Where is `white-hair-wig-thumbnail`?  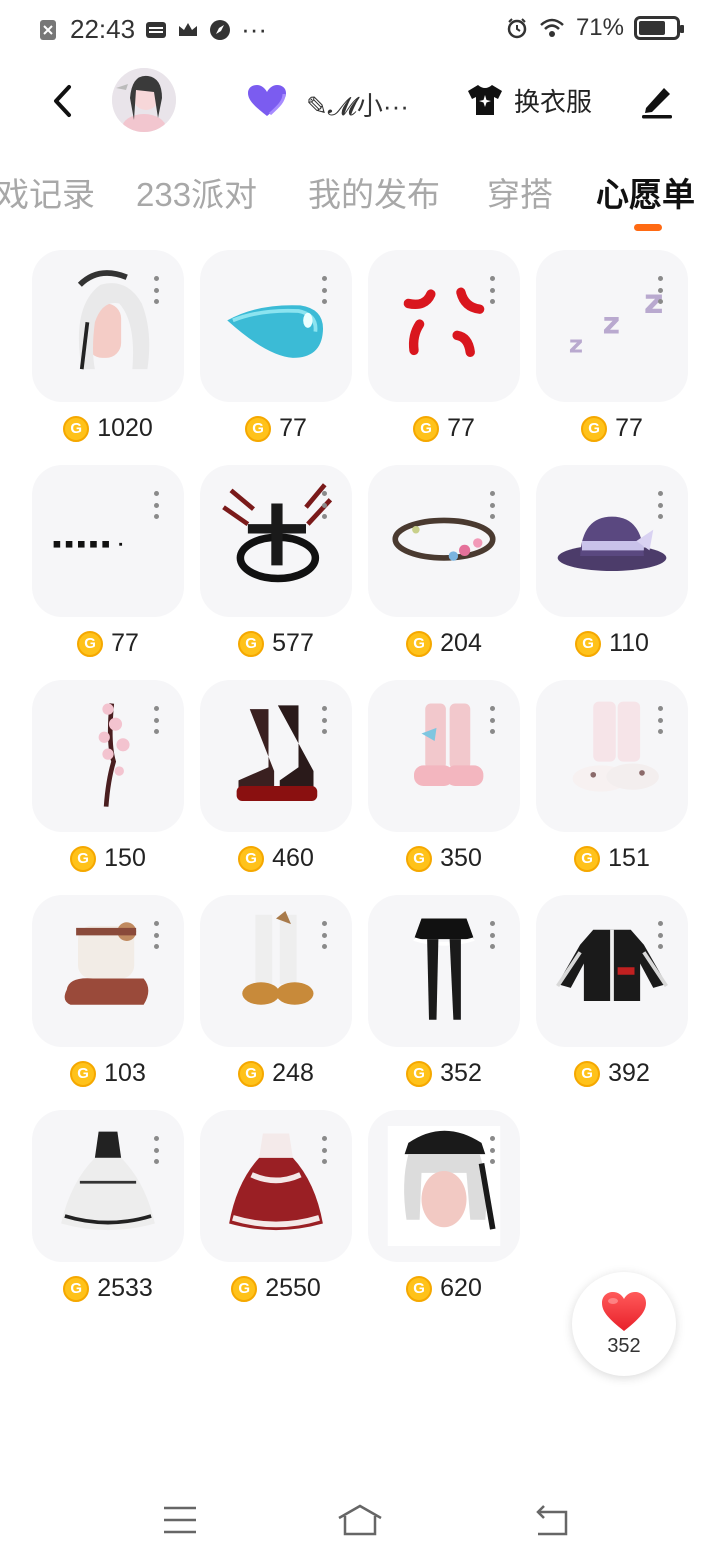 white-hair-wig-thumbnail is located at coordinates (113, 320).